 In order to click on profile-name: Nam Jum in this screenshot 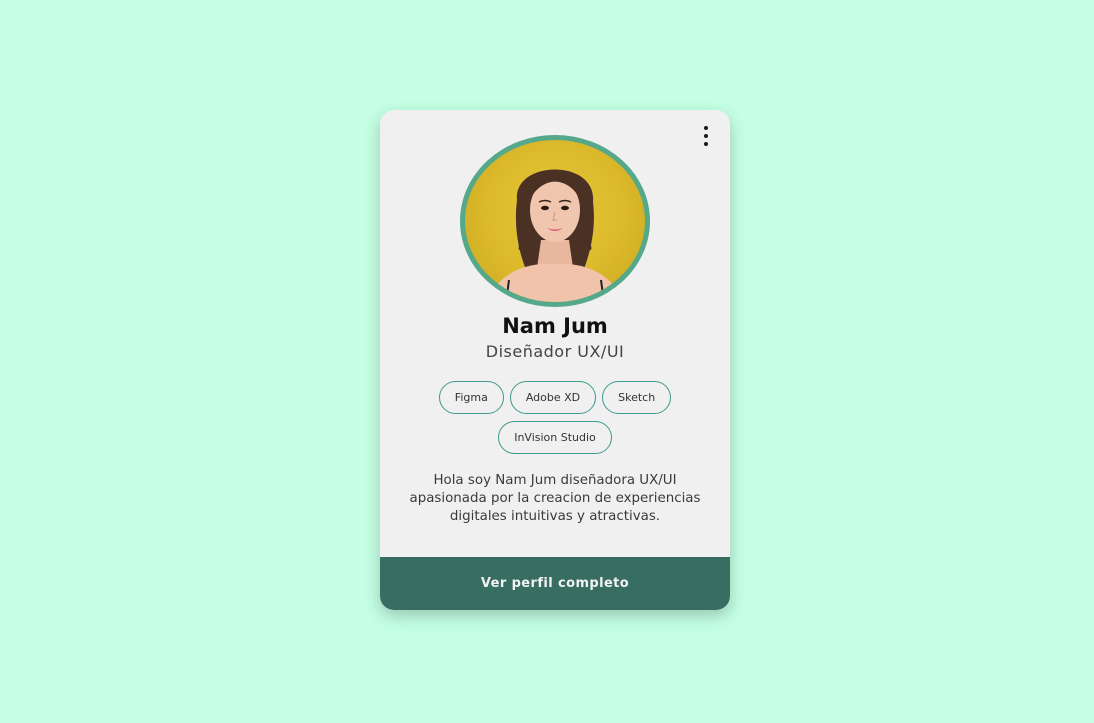, I will do `click(555, 326)`.